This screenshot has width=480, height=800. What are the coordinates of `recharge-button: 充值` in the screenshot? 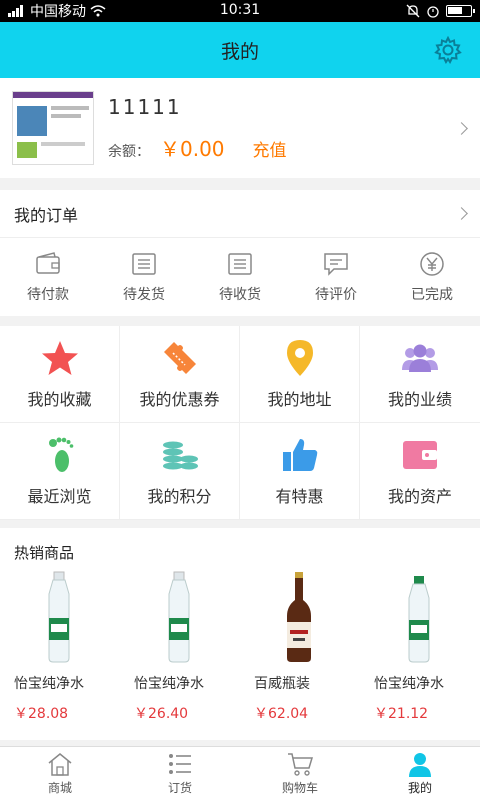 It's located at (270, 148).